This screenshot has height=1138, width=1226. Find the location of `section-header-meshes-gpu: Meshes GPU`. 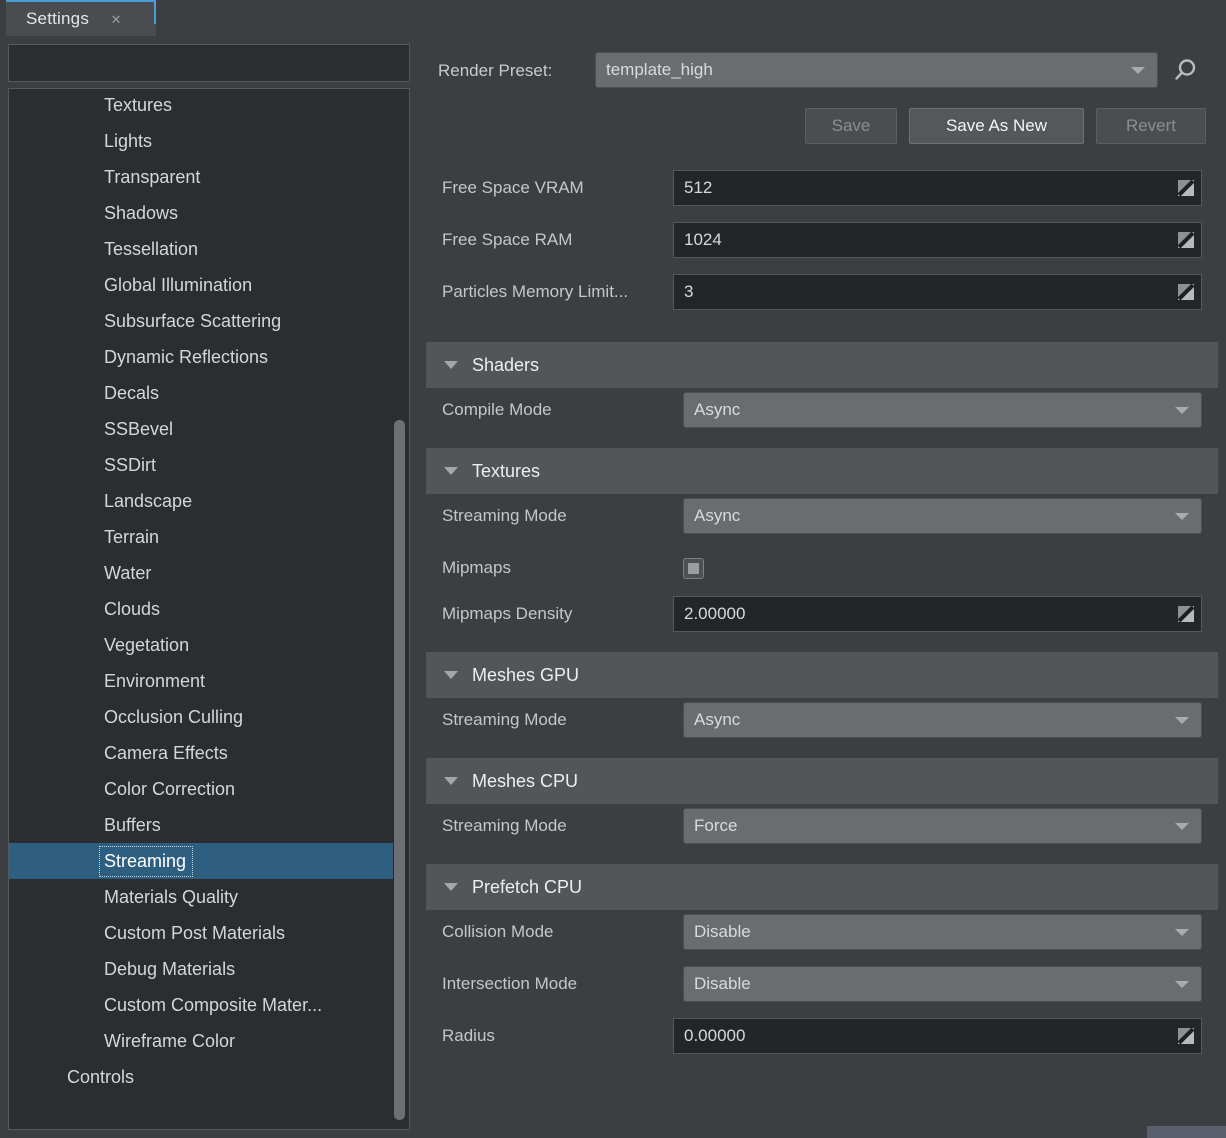

section-header-meshes-gpu: Meshes GPU is located at coordinates (822, 675).